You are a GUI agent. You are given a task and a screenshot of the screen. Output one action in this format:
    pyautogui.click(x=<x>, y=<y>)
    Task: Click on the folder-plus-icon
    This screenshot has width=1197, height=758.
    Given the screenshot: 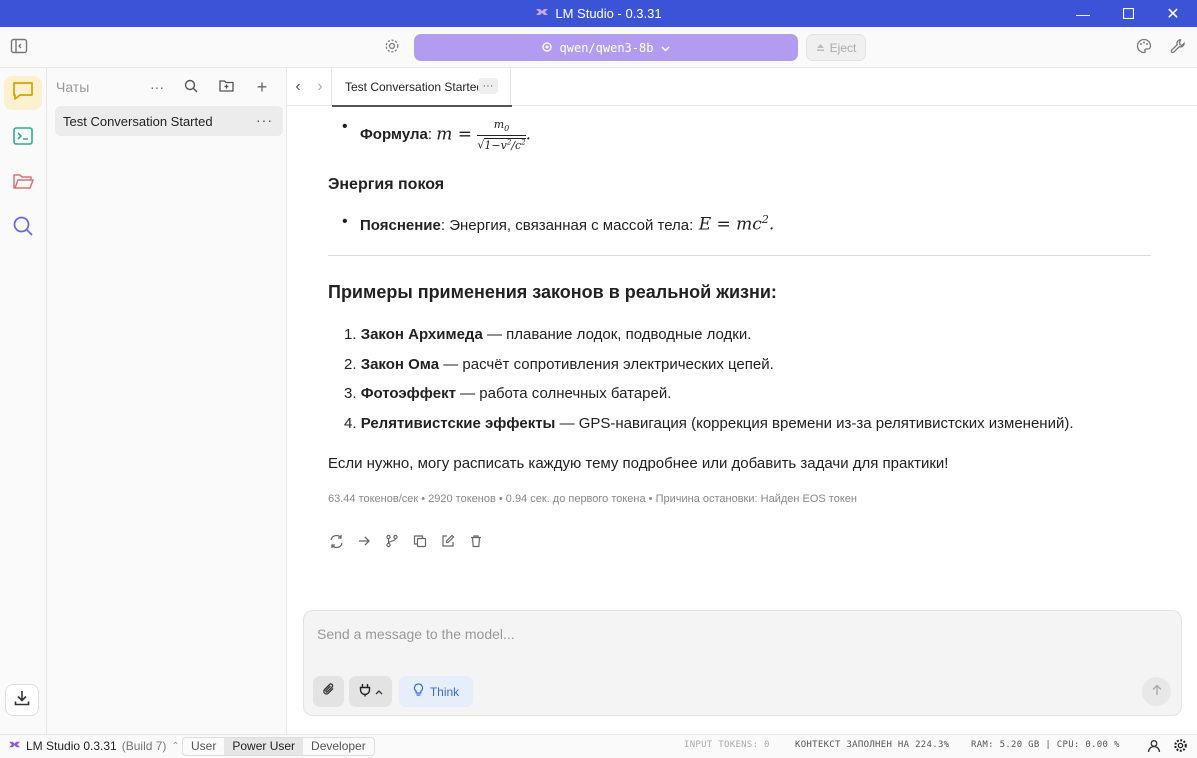 What is the action you would take?
    pyautogui.click(x=226, y=87)
    